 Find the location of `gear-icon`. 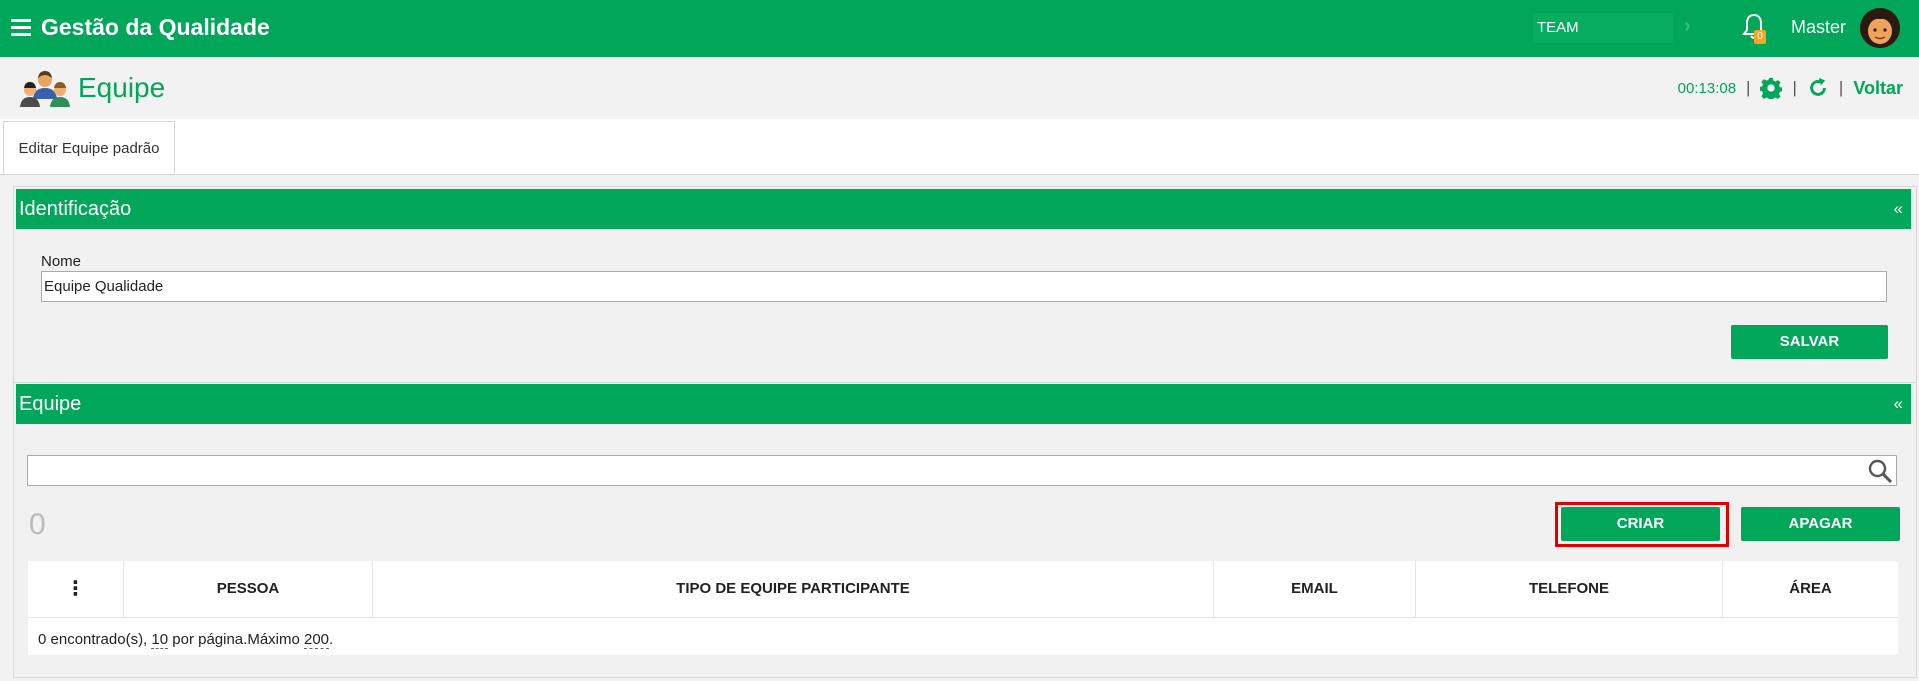

gear-icon is located at coordinates (1771, 88).